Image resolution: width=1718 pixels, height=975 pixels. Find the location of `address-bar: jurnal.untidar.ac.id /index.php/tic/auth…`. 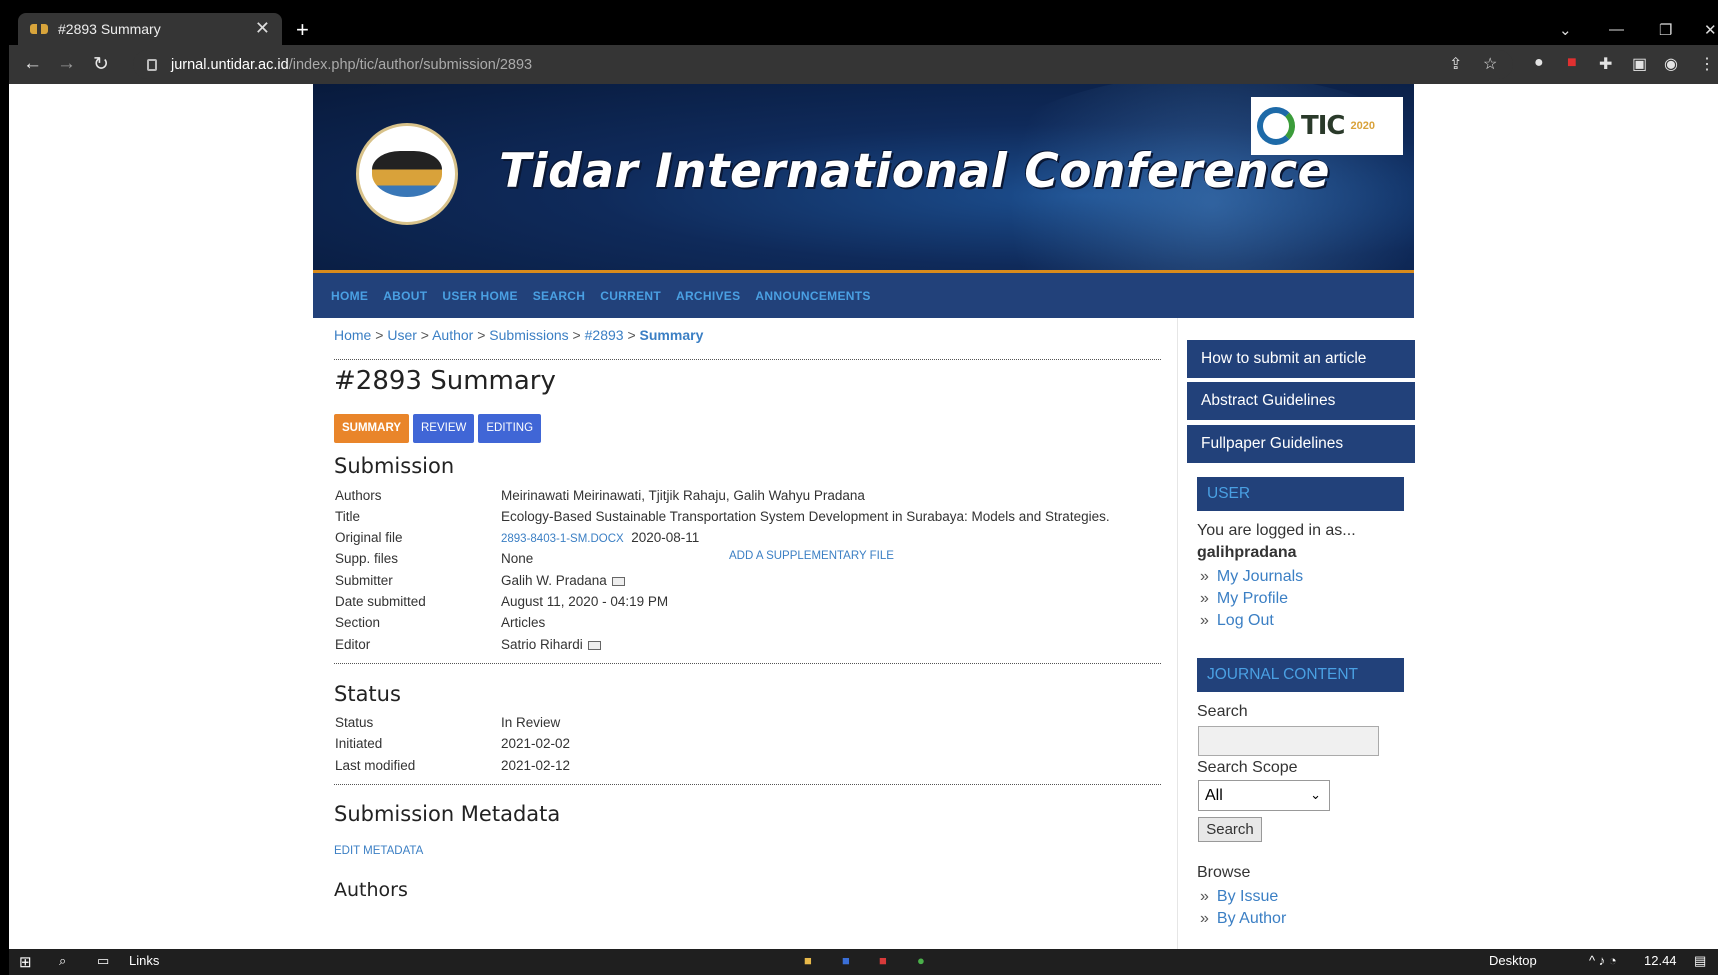

address-bar: jurnal.untidar.ac.id /index.php/tic/auth… is located at coordinates (823, 64).